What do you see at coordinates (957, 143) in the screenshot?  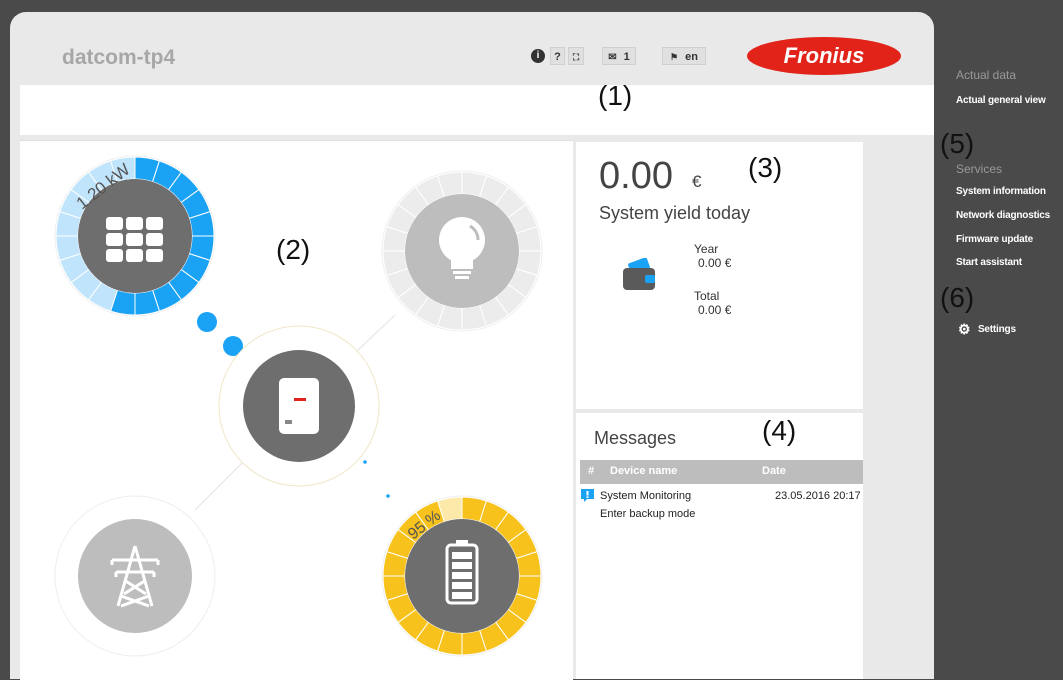 I see `annotation-5: (5)` at bounding box center [957, 143].